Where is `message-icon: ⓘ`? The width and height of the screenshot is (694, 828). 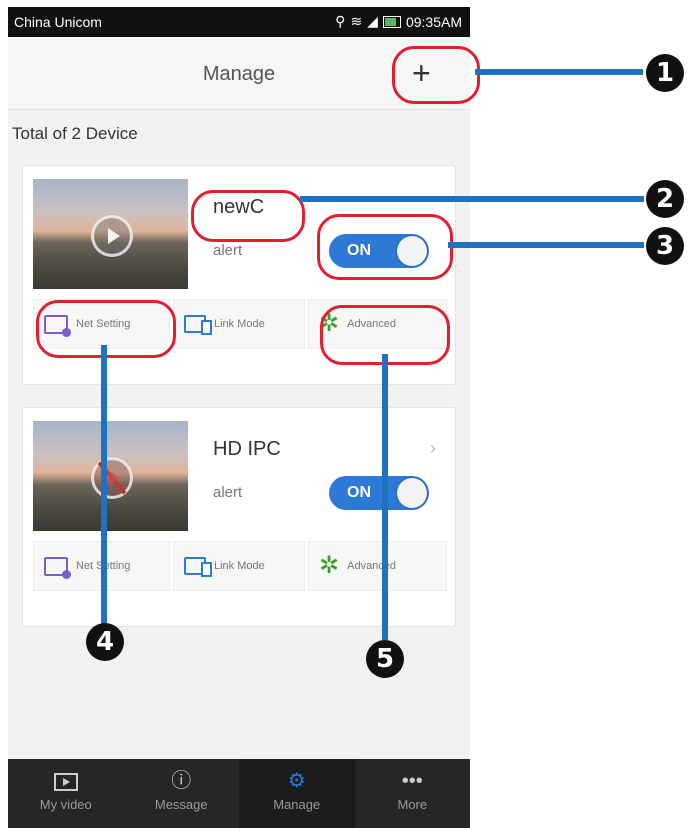 message-icon: ⓘ is located at coordinates (181, 781).